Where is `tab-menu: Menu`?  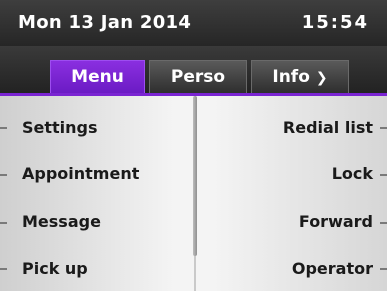 tab-menu: Menu is located at coordinates (97, 76).